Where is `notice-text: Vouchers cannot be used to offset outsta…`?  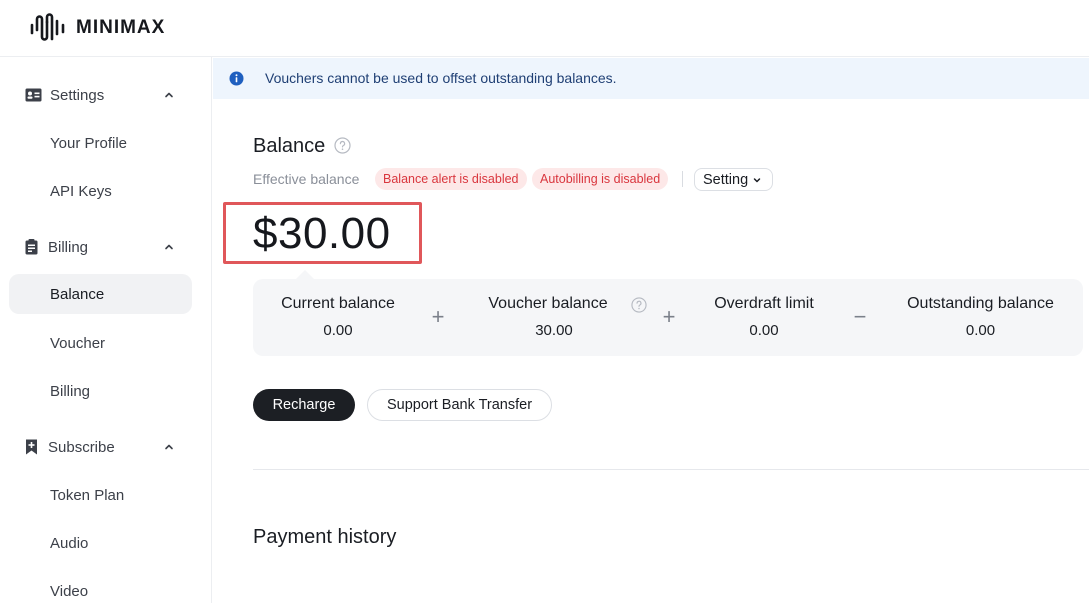 notice-text: Vouchers cannot be used to offset outsta… is located at coordinates (441, 78).